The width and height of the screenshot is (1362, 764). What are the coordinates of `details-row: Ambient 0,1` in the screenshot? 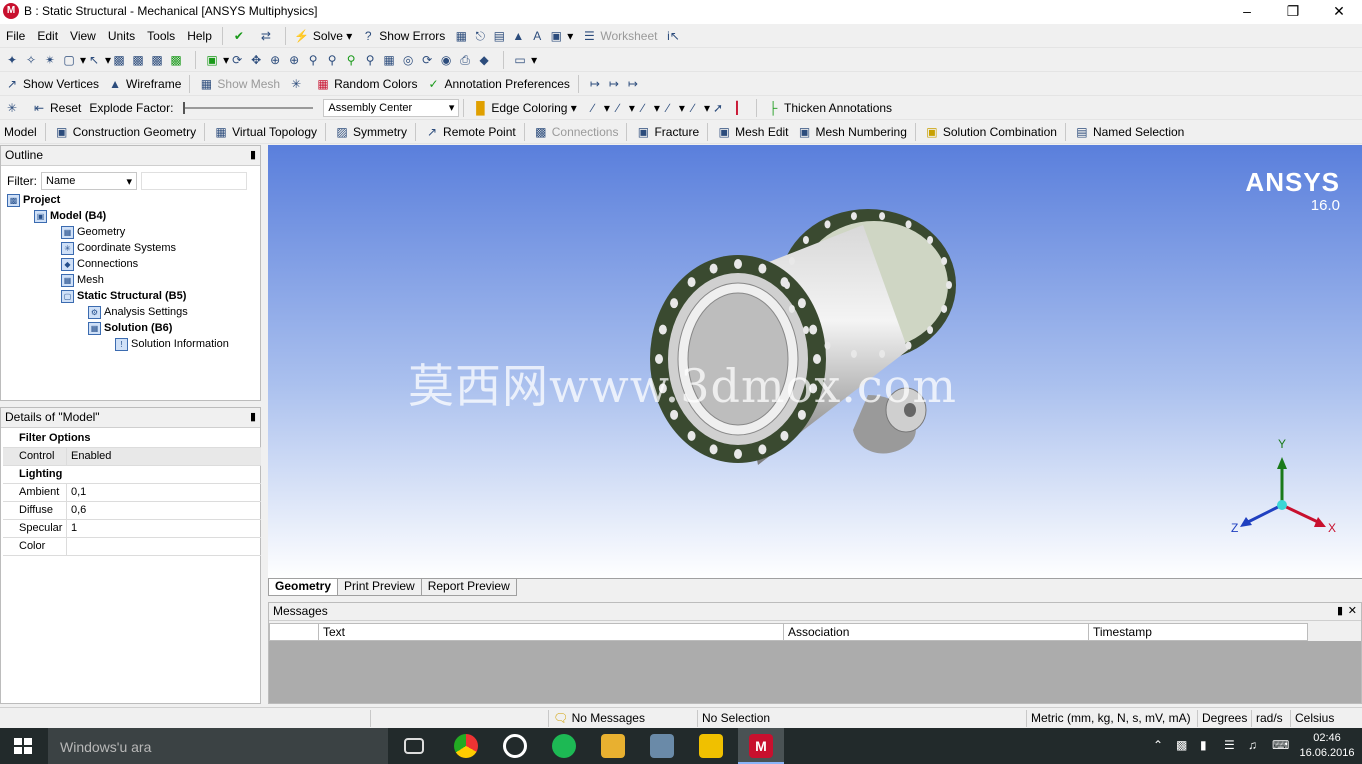 It's located at (132, 493).